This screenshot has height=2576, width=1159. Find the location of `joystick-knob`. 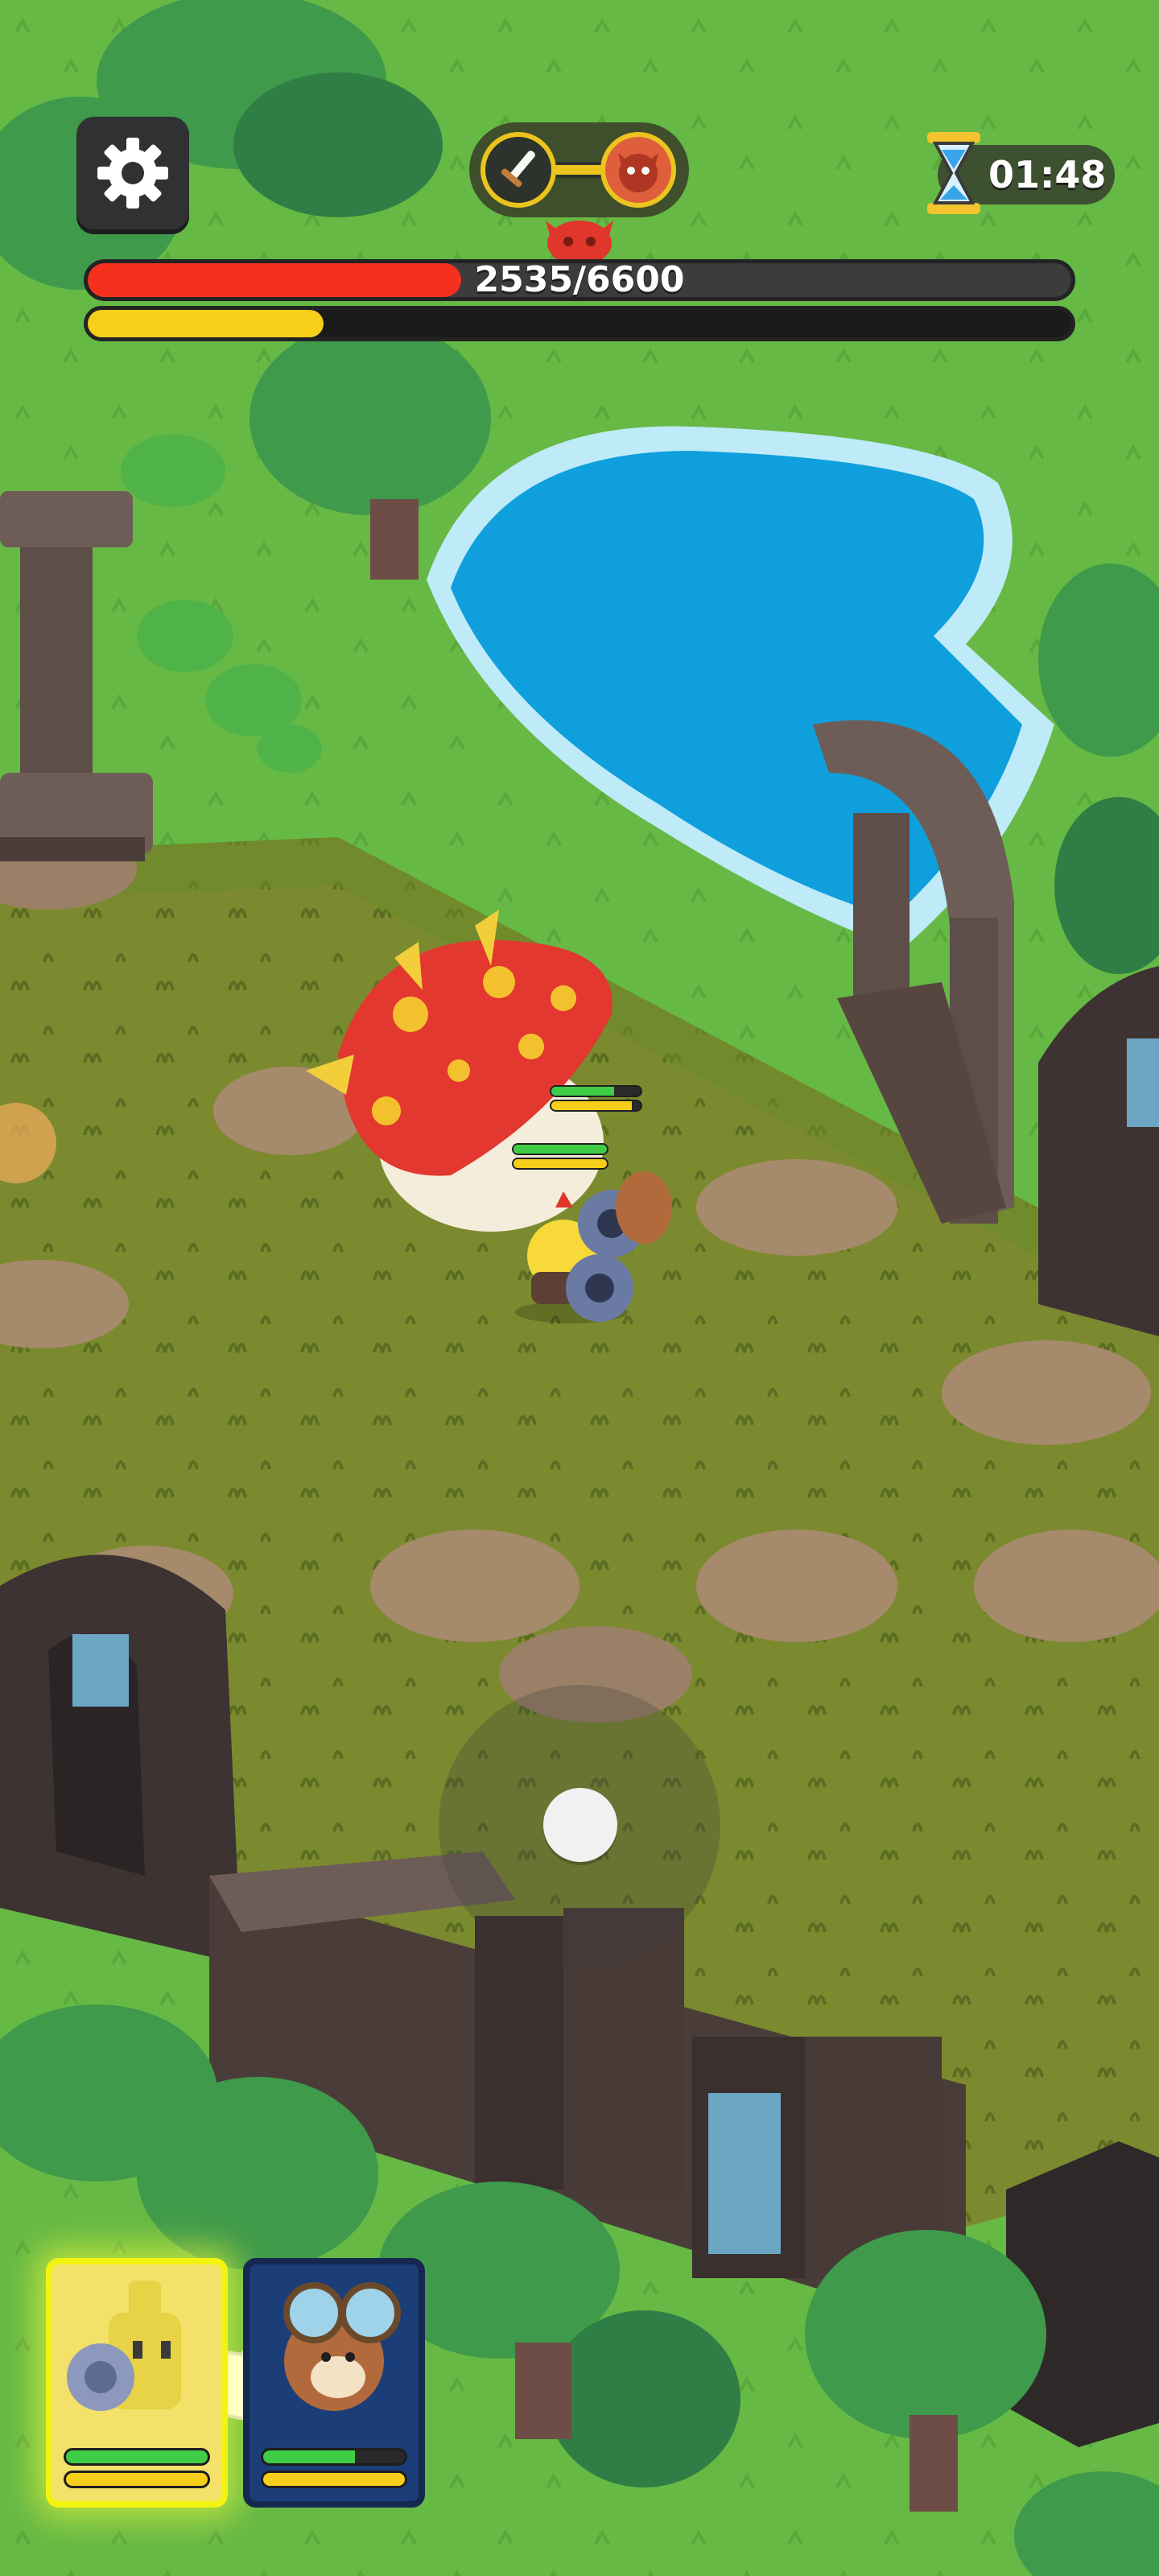

joystick-knob is located at coordinates (580, 1825).